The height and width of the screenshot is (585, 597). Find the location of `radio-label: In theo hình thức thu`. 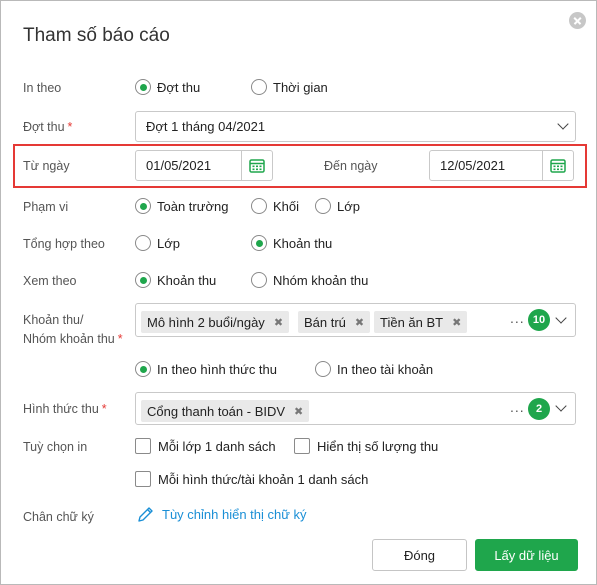

radio-label: In theo hình thức thu is located at coordinates (217, 369).